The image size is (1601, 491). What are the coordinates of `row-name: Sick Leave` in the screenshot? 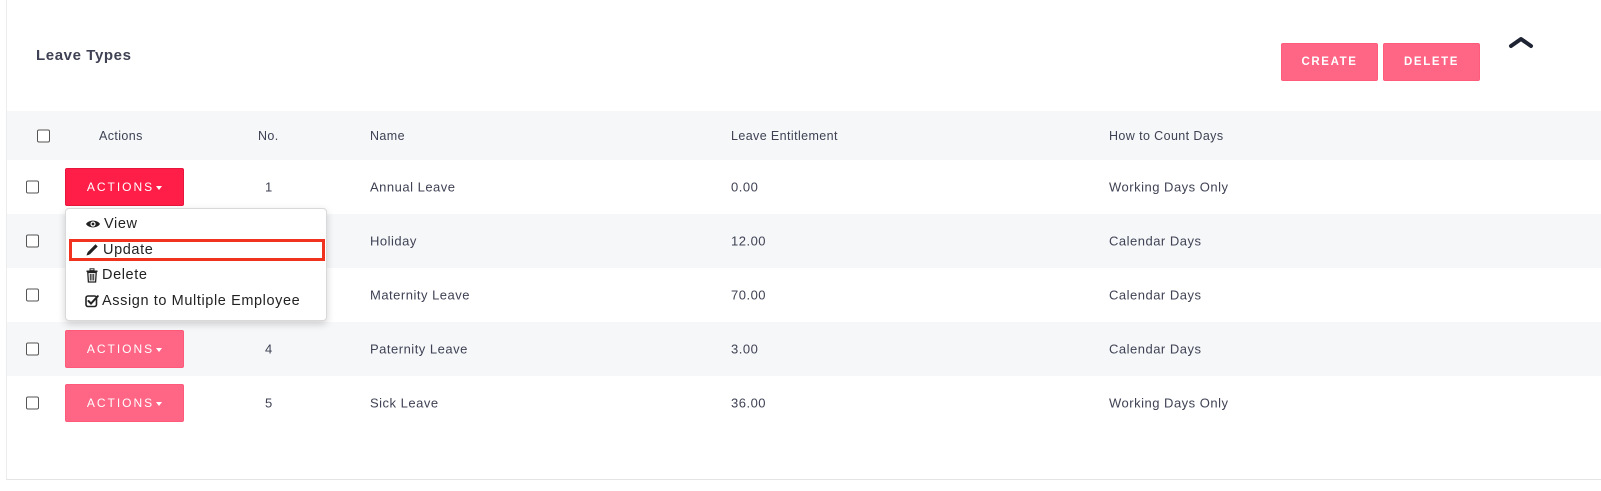 It's located at (404, 403).